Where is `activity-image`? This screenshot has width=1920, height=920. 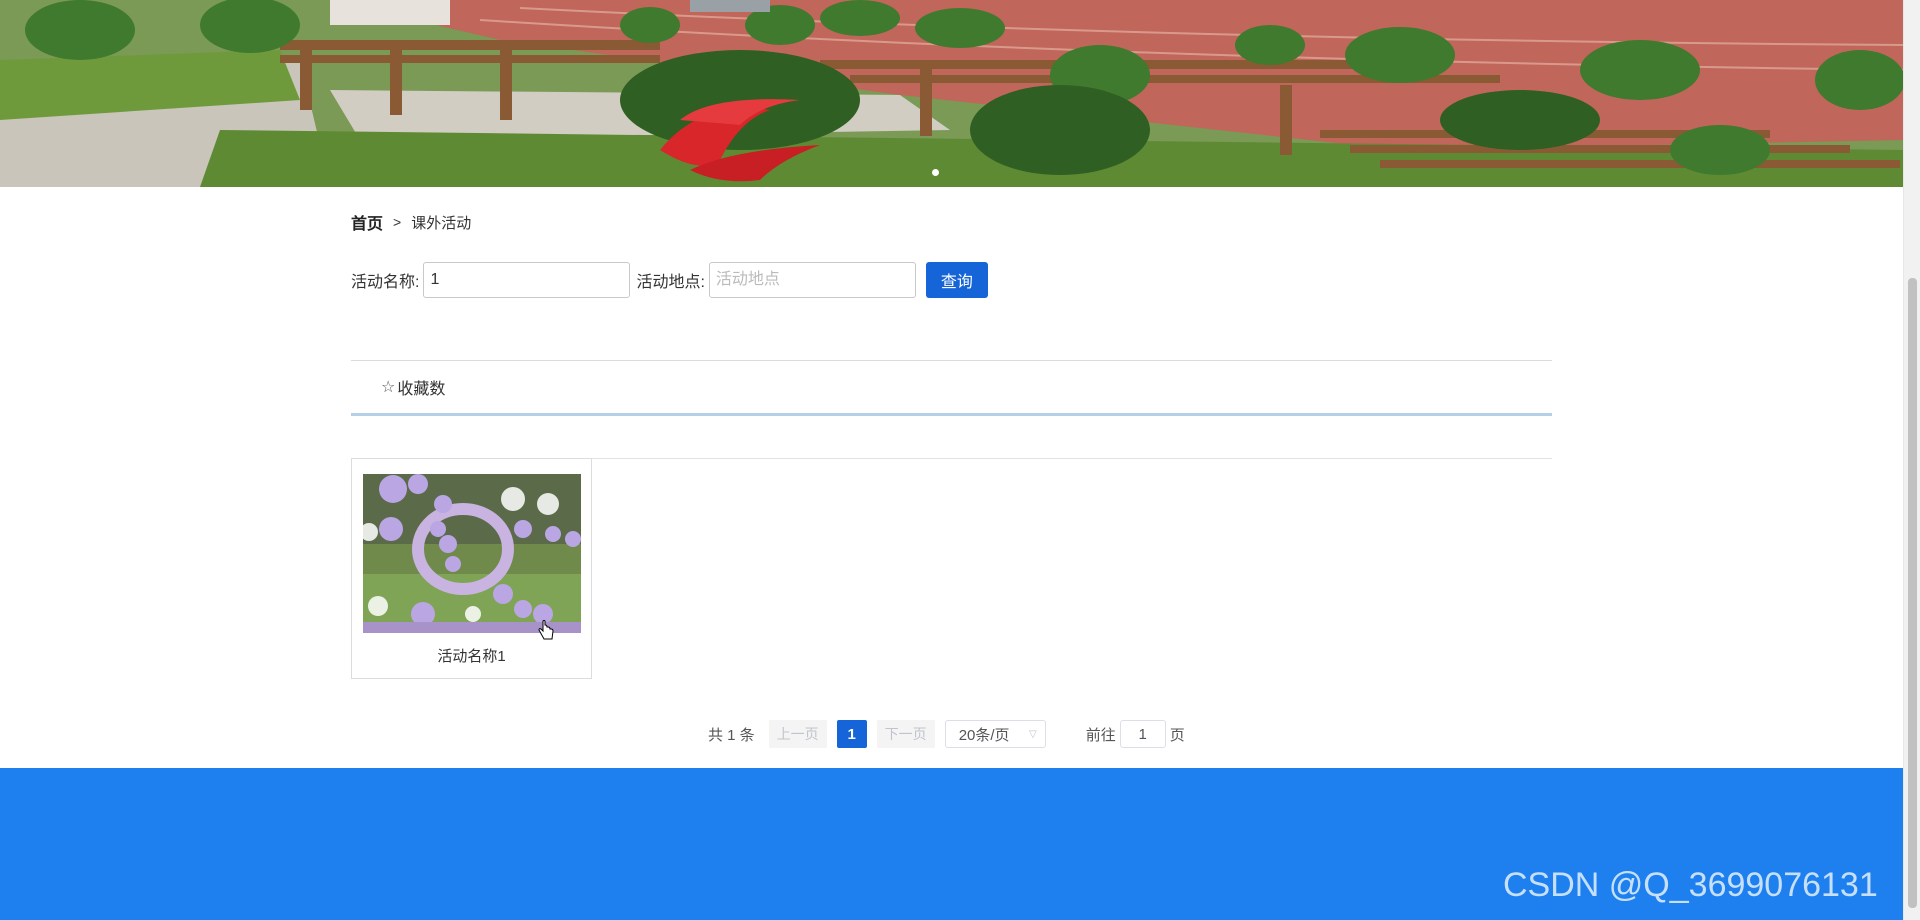
activity-image is located at coordinates (472, 553).